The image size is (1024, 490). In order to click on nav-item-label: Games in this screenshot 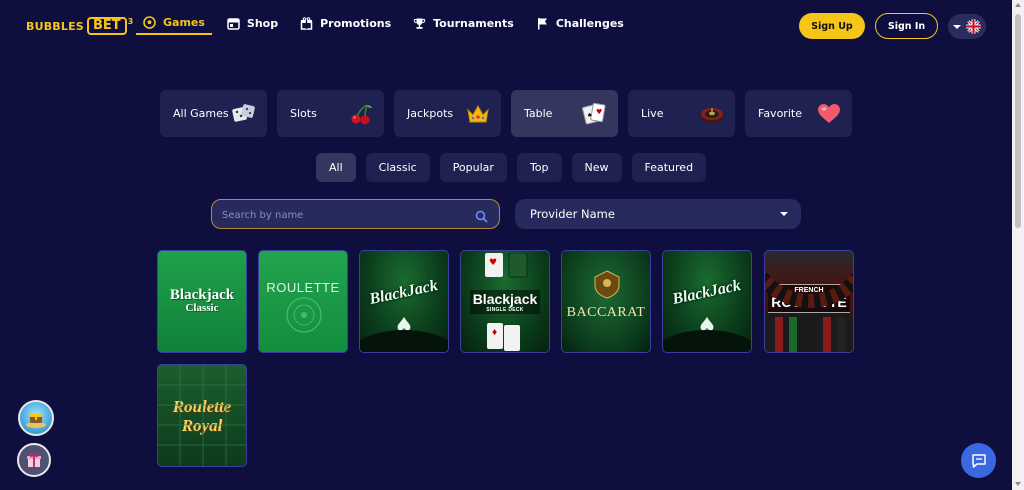, I will do `click(184, 22)`.